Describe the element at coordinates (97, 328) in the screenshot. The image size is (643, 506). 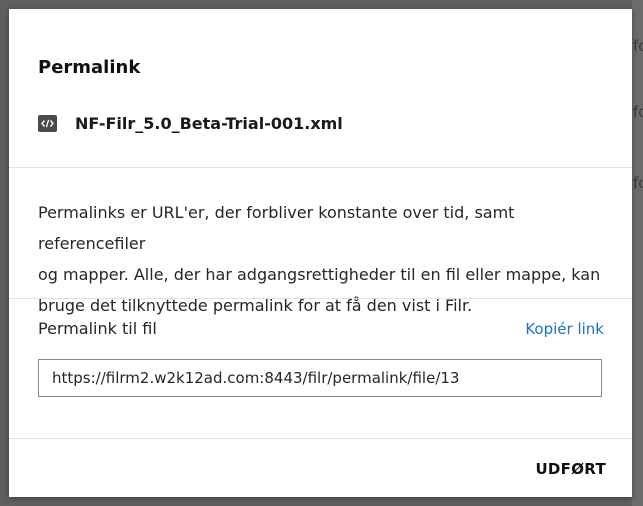
I see `permalink-label: Permalink til fil` at that location.